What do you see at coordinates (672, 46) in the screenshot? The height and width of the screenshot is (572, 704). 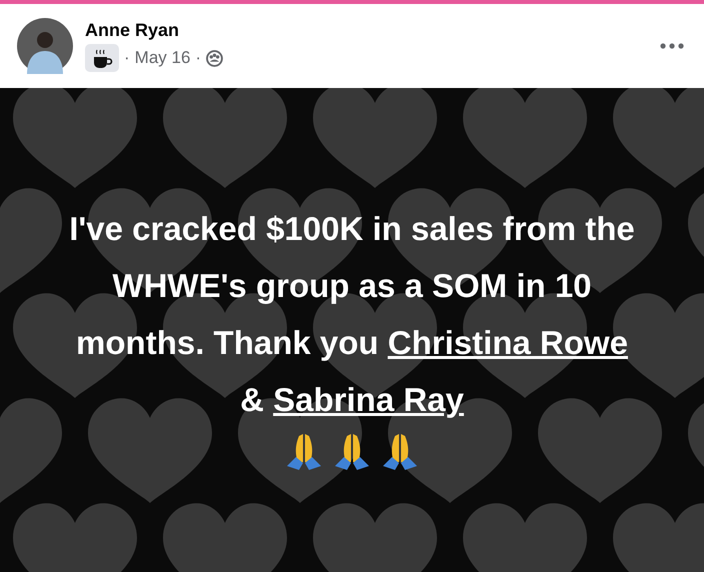 I see `more-options-icon` at bounding box center [672, 46].